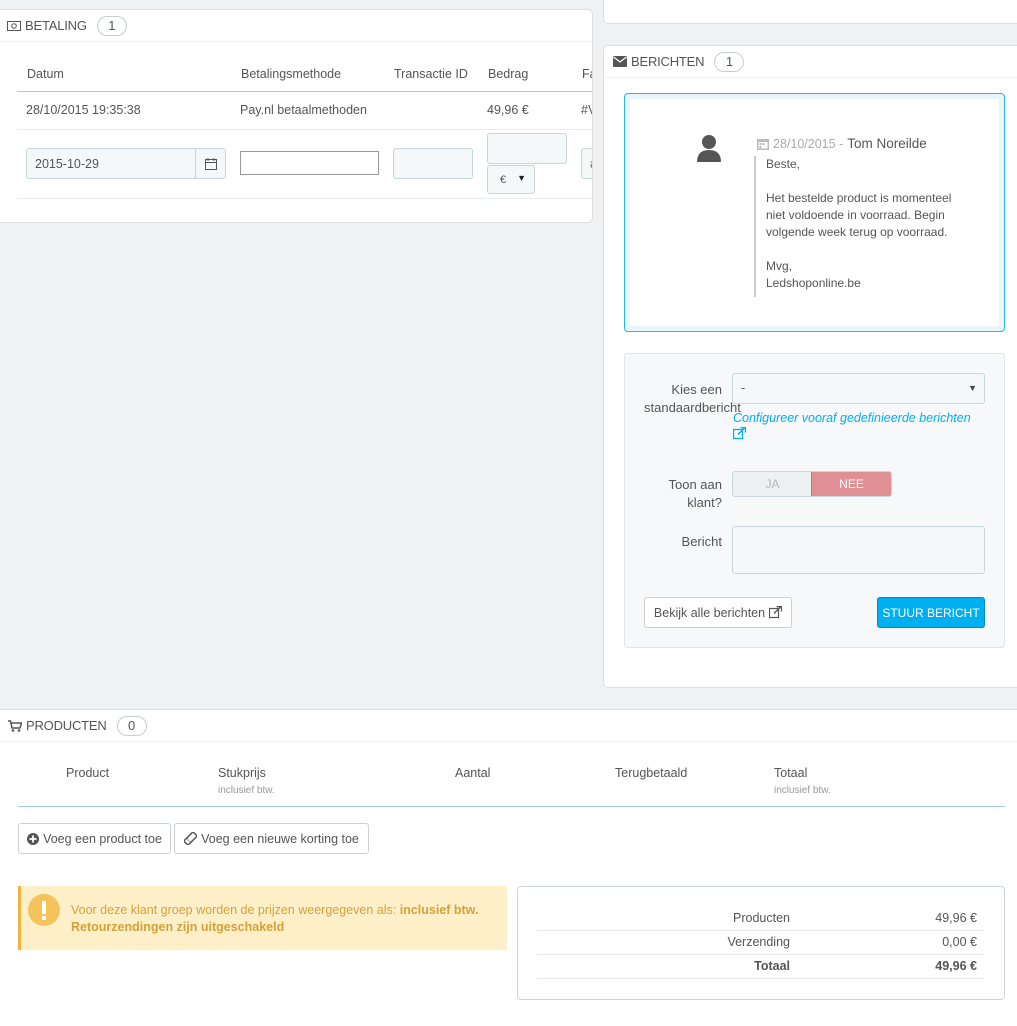 This screenshot has height=1026, width=1017. I want to click on ticket-icon, so click(191, 838).